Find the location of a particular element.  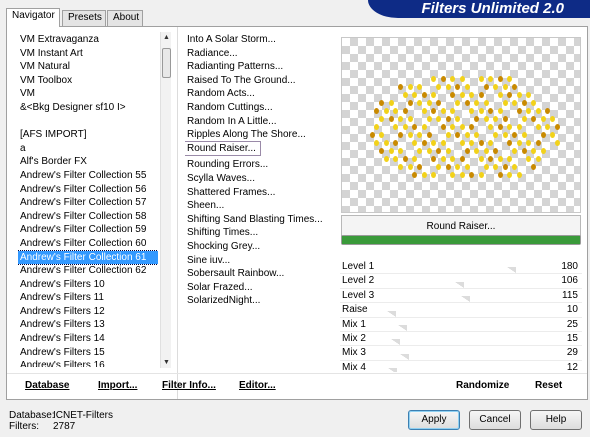

slider-row: Mix 3 29 is located at coordinates (461, 353).